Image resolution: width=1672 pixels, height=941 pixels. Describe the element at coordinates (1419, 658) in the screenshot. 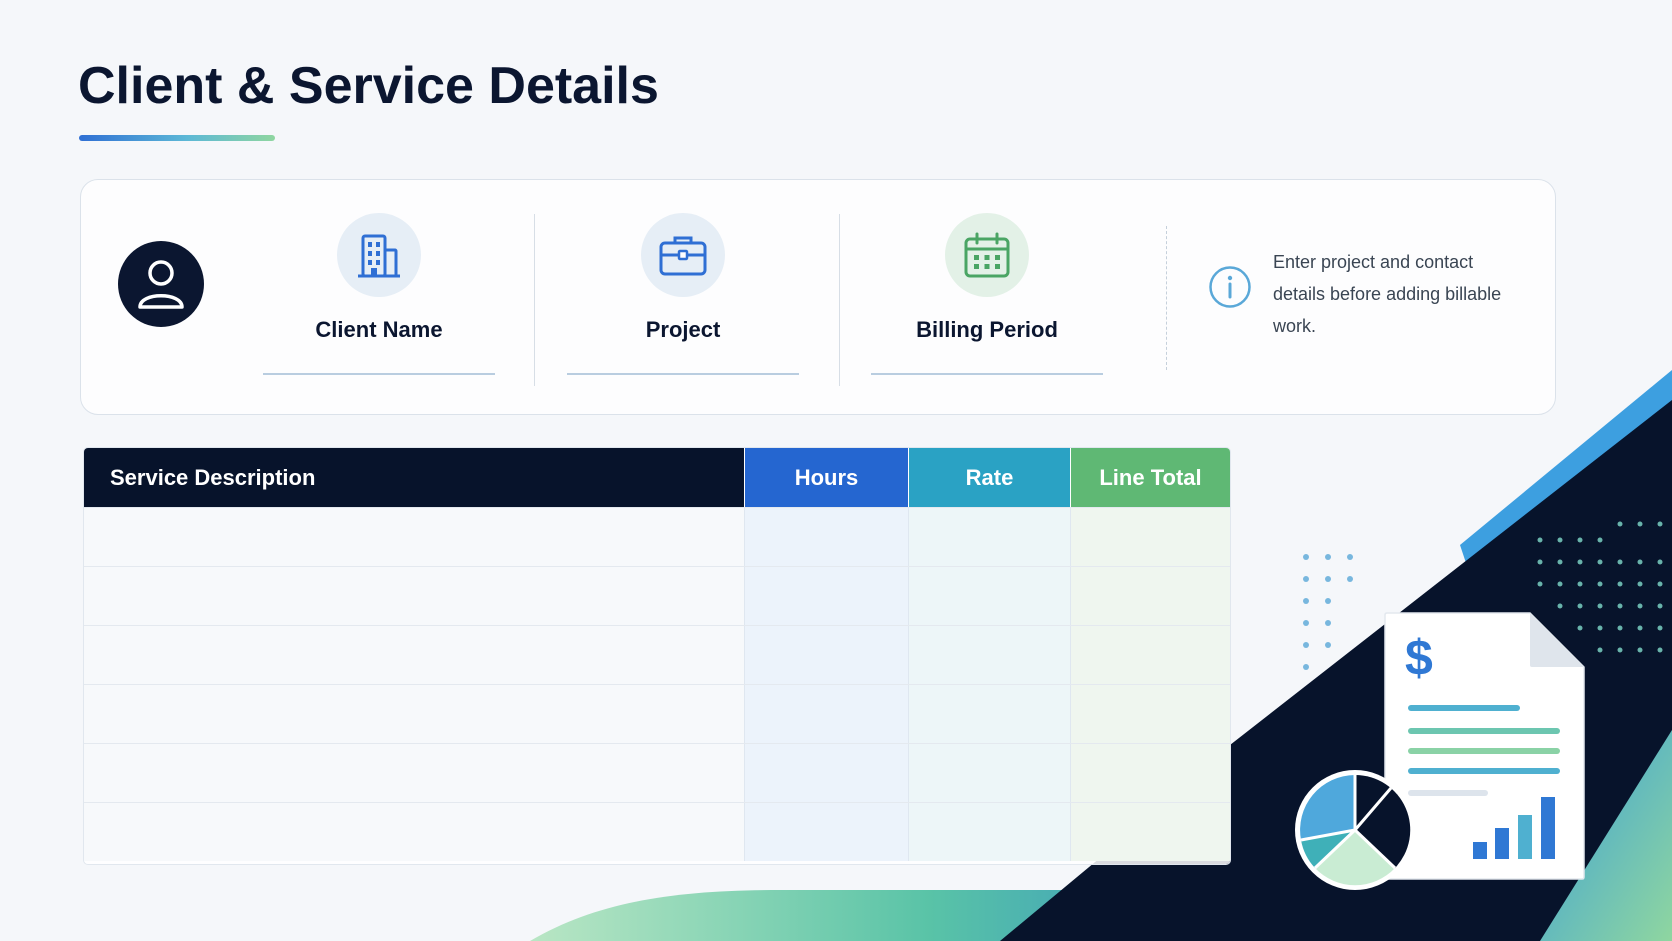

I see `dollar-sign: $` at that location.